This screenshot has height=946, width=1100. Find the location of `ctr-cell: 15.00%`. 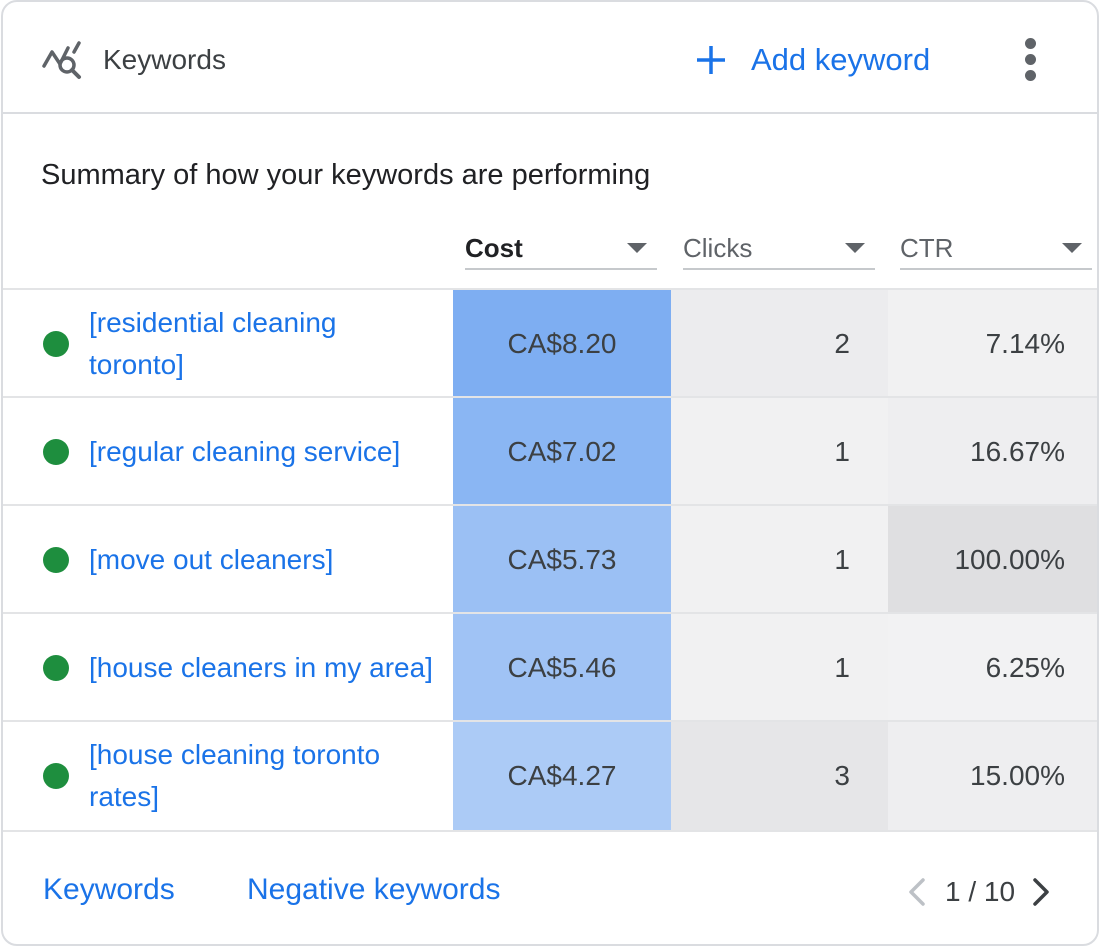

ctr-cell: 15.00% is located at coordinates (992, 776).